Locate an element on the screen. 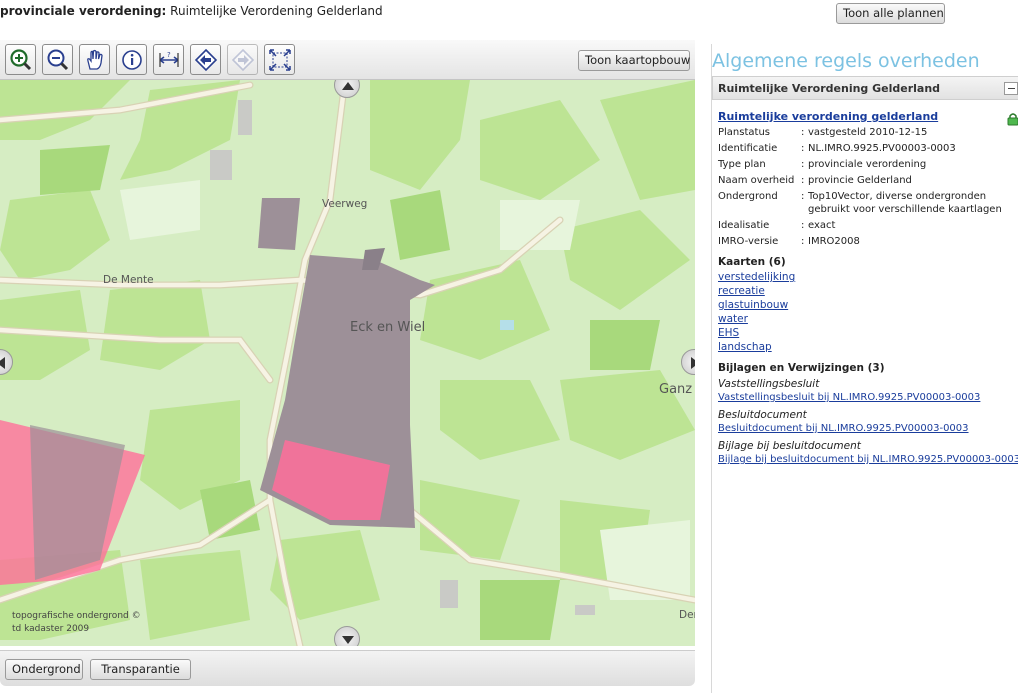 Image resolution: width=1018 pixels, height=693 pixels. measure-button: ? is located at coordinates (168, 59).